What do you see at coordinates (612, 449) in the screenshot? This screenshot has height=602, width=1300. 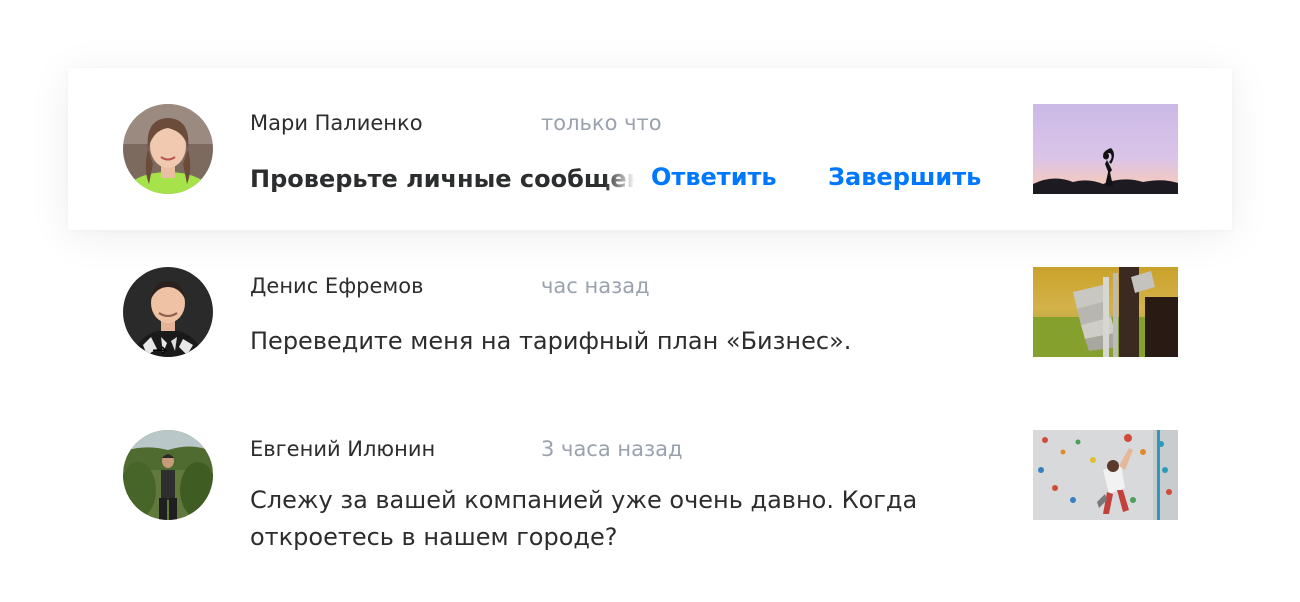 I see `timestamp: 3 часа назад` at bounding box center [612, 449].